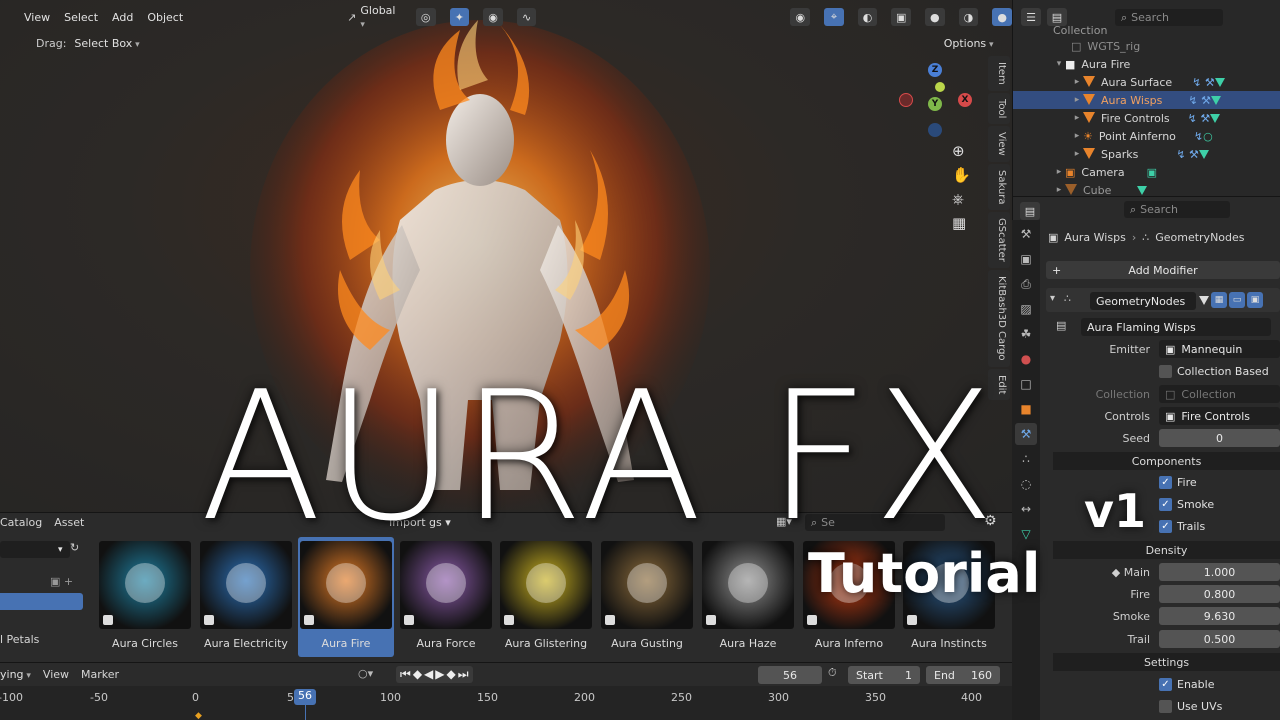  I want to click on output-tab-icon: ⎙, so click(1026, 284).